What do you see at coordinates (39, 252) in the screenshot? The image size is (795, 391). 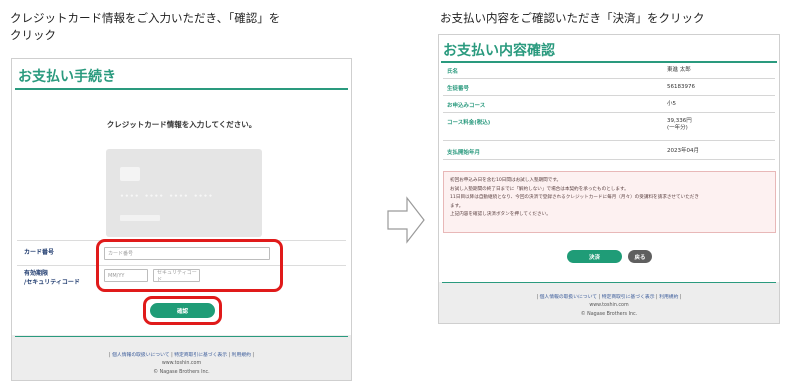 I see `card-number-label: カード番号` at bounding box center [39, 252].